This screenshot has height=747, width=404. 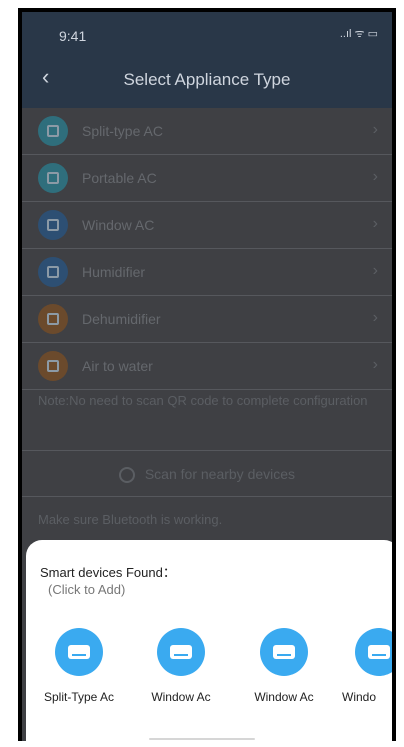 What do you see at coordinates (207, 178) in the screenshot?
I see `appliance-row-portable-ac: Portable AC ›` at bounding box center [207, 178].